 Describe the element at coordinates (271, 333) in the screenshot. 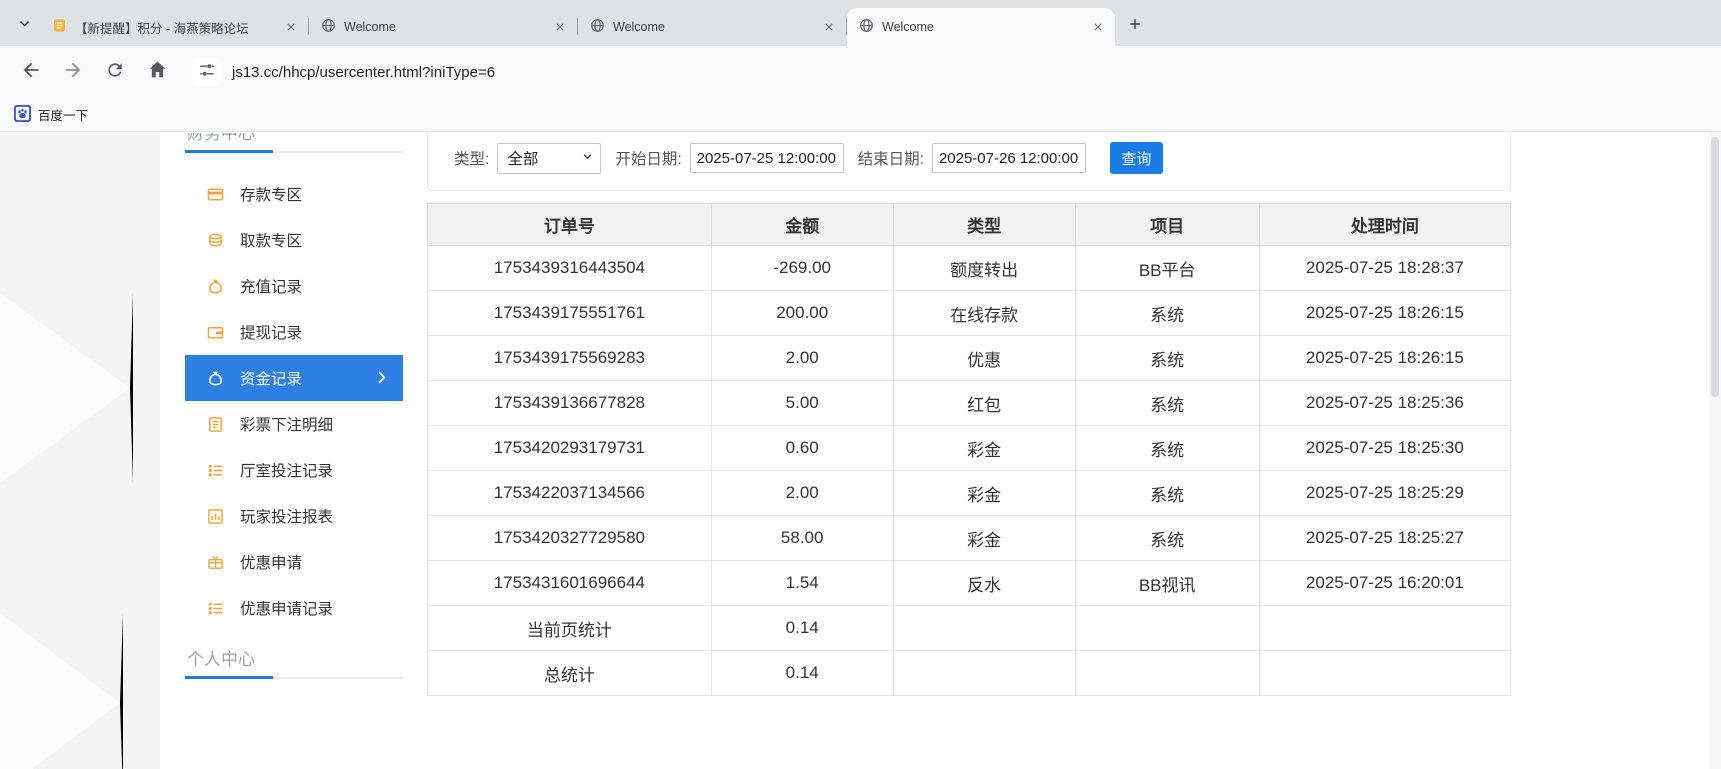

I see `sidebar-item-label: 提现记录` at that location.